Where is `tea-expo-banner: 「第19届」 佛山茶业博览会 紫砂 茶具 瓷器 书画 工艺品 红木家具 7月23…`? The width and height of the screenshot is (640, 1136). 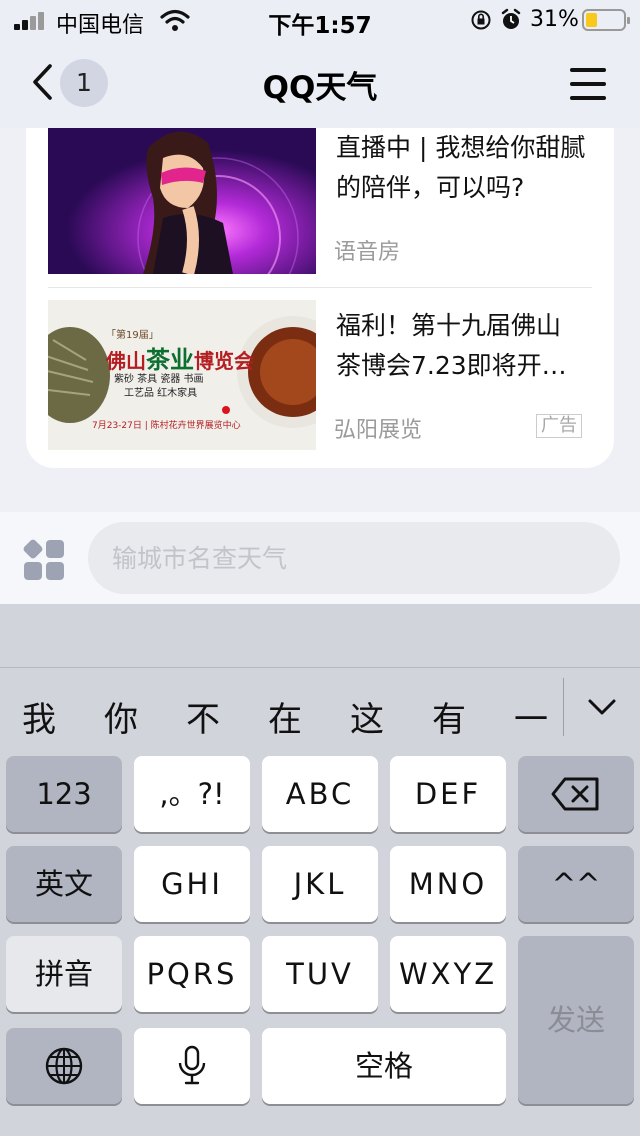 tea-expo-banner: 「第19届」 佛山茶业博览会 紫砂 茶具 瓷器 书画 工艺品 红木家具 7月23… is located at coordinates (182, 375).